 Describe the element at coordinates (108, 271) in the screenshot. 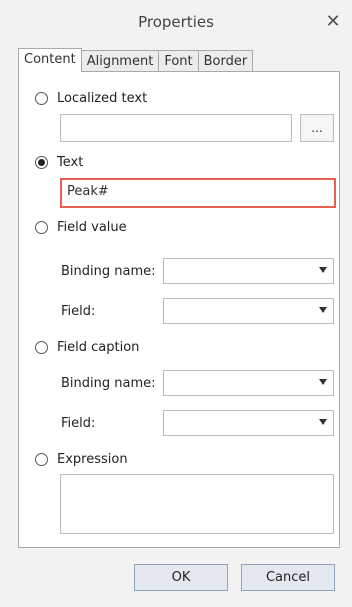

I see `field-value-binding-name-label: Binding name:` at that location.